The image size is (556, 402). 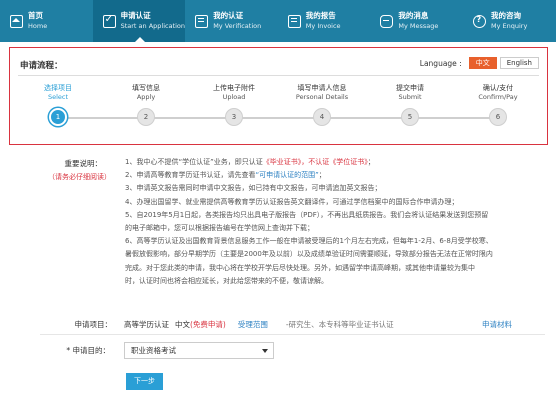 What do you see at coordinates (58, 105) in the screenshot?
I see `step-select: 选择项目 Select 1` at bounding box center [58, 105].